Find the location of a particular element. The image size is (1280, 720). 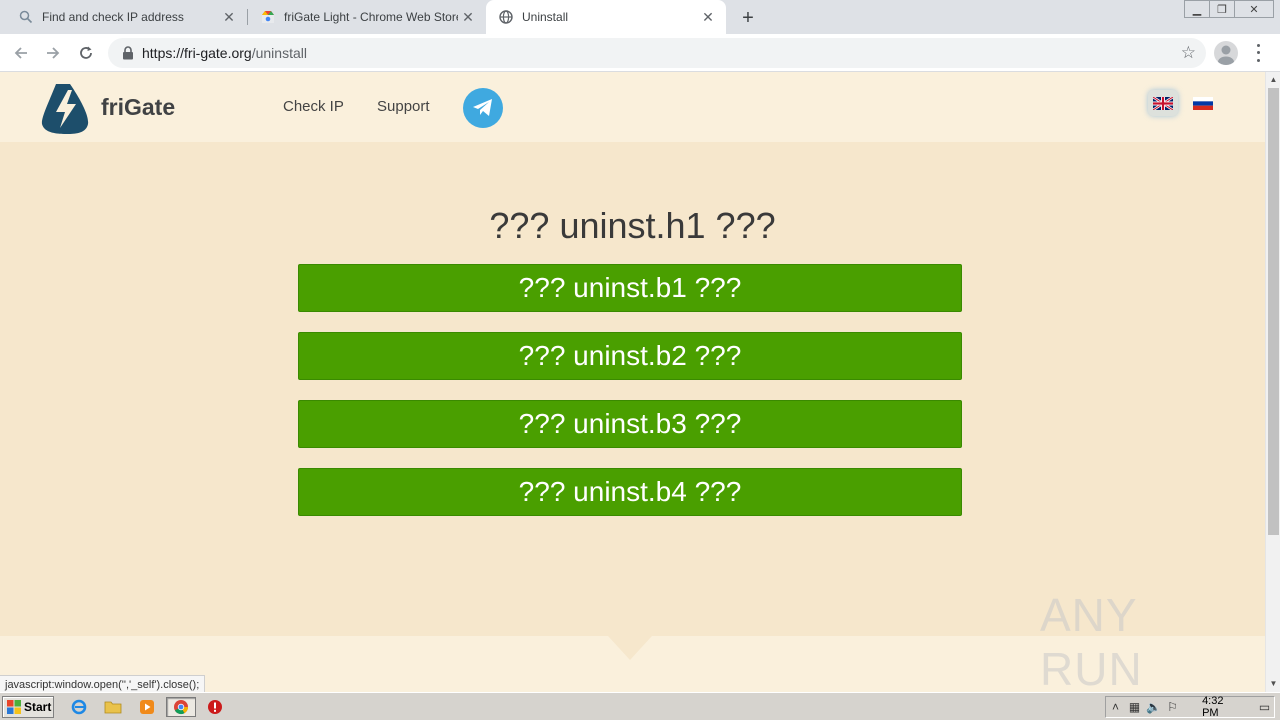

url-text: https://fri-gate.org/uninstall is located at coordinates (224, 53).